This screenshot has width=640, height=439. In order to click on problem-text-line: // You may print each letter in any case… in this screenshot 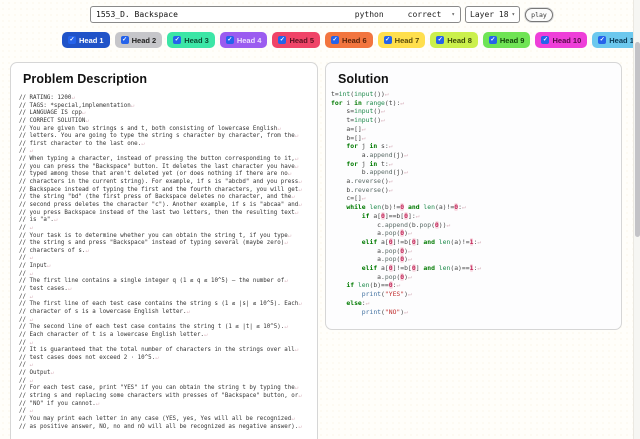, I will do `click(157, 418)`.